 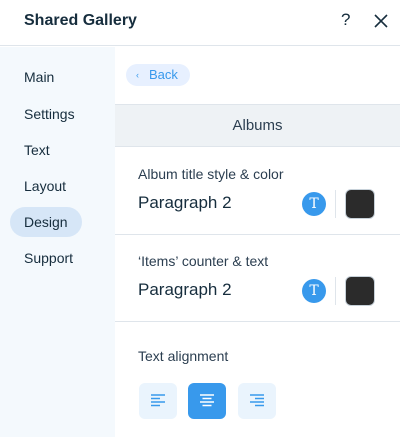 I want to click on sidebar-item-text: Text, so click(x=37, y=150).